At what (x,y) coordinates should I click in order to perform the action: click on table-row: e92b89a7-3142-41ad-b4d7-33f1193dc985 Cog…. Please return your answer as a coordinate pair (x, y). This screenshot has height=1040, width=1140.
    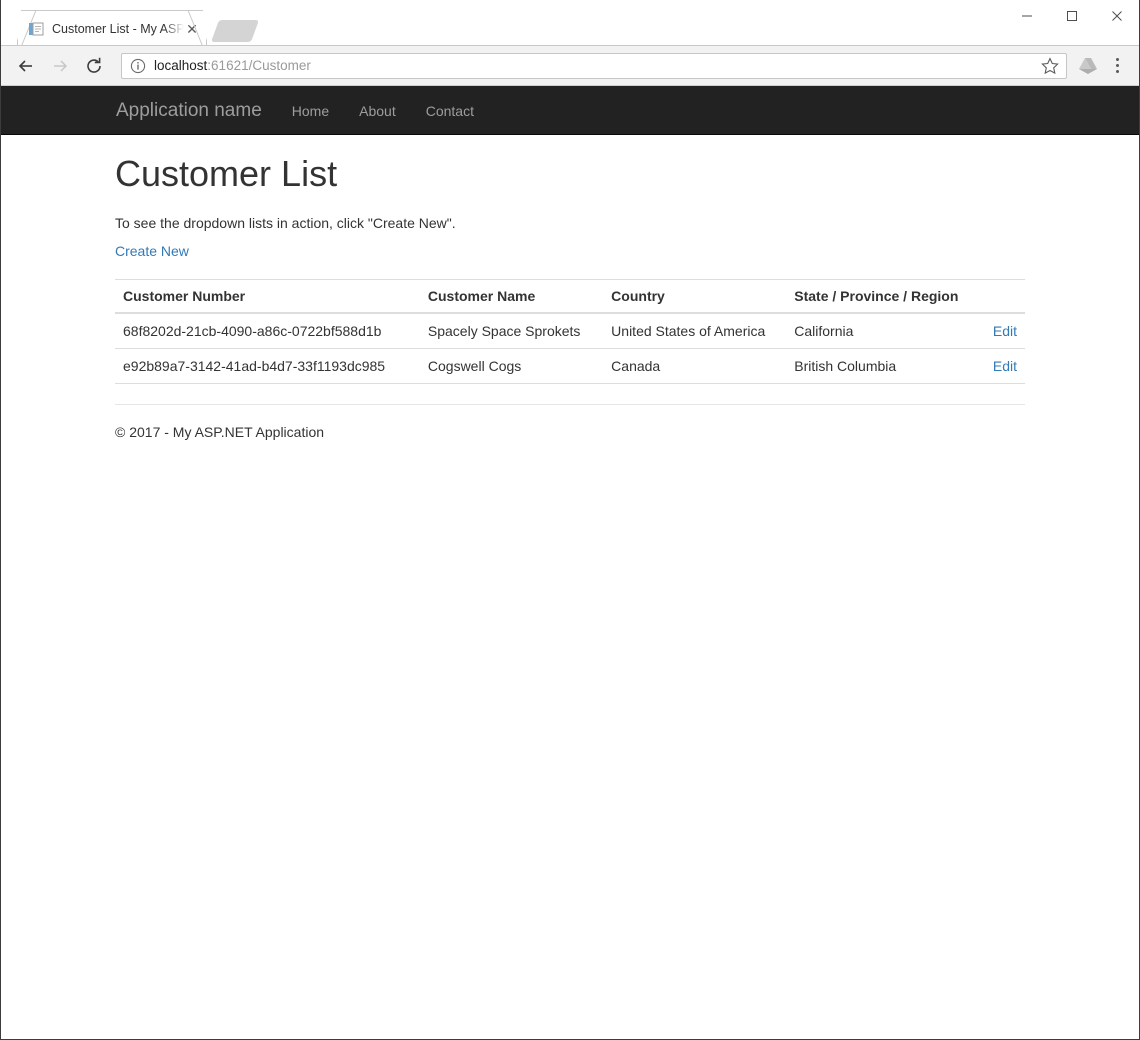
    Looking at the image, I should click on (570, 366).